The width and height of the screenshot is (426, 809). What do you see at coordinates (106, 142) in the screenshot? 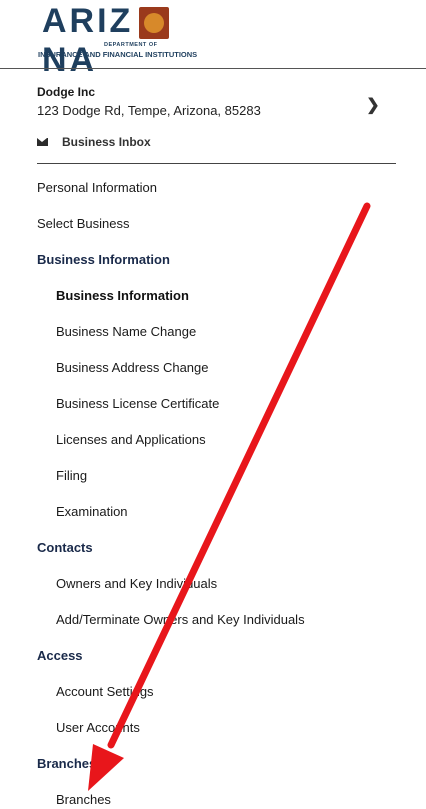
I see `business-inbox-label: Business Inbox` at bounding box center [106, 142].